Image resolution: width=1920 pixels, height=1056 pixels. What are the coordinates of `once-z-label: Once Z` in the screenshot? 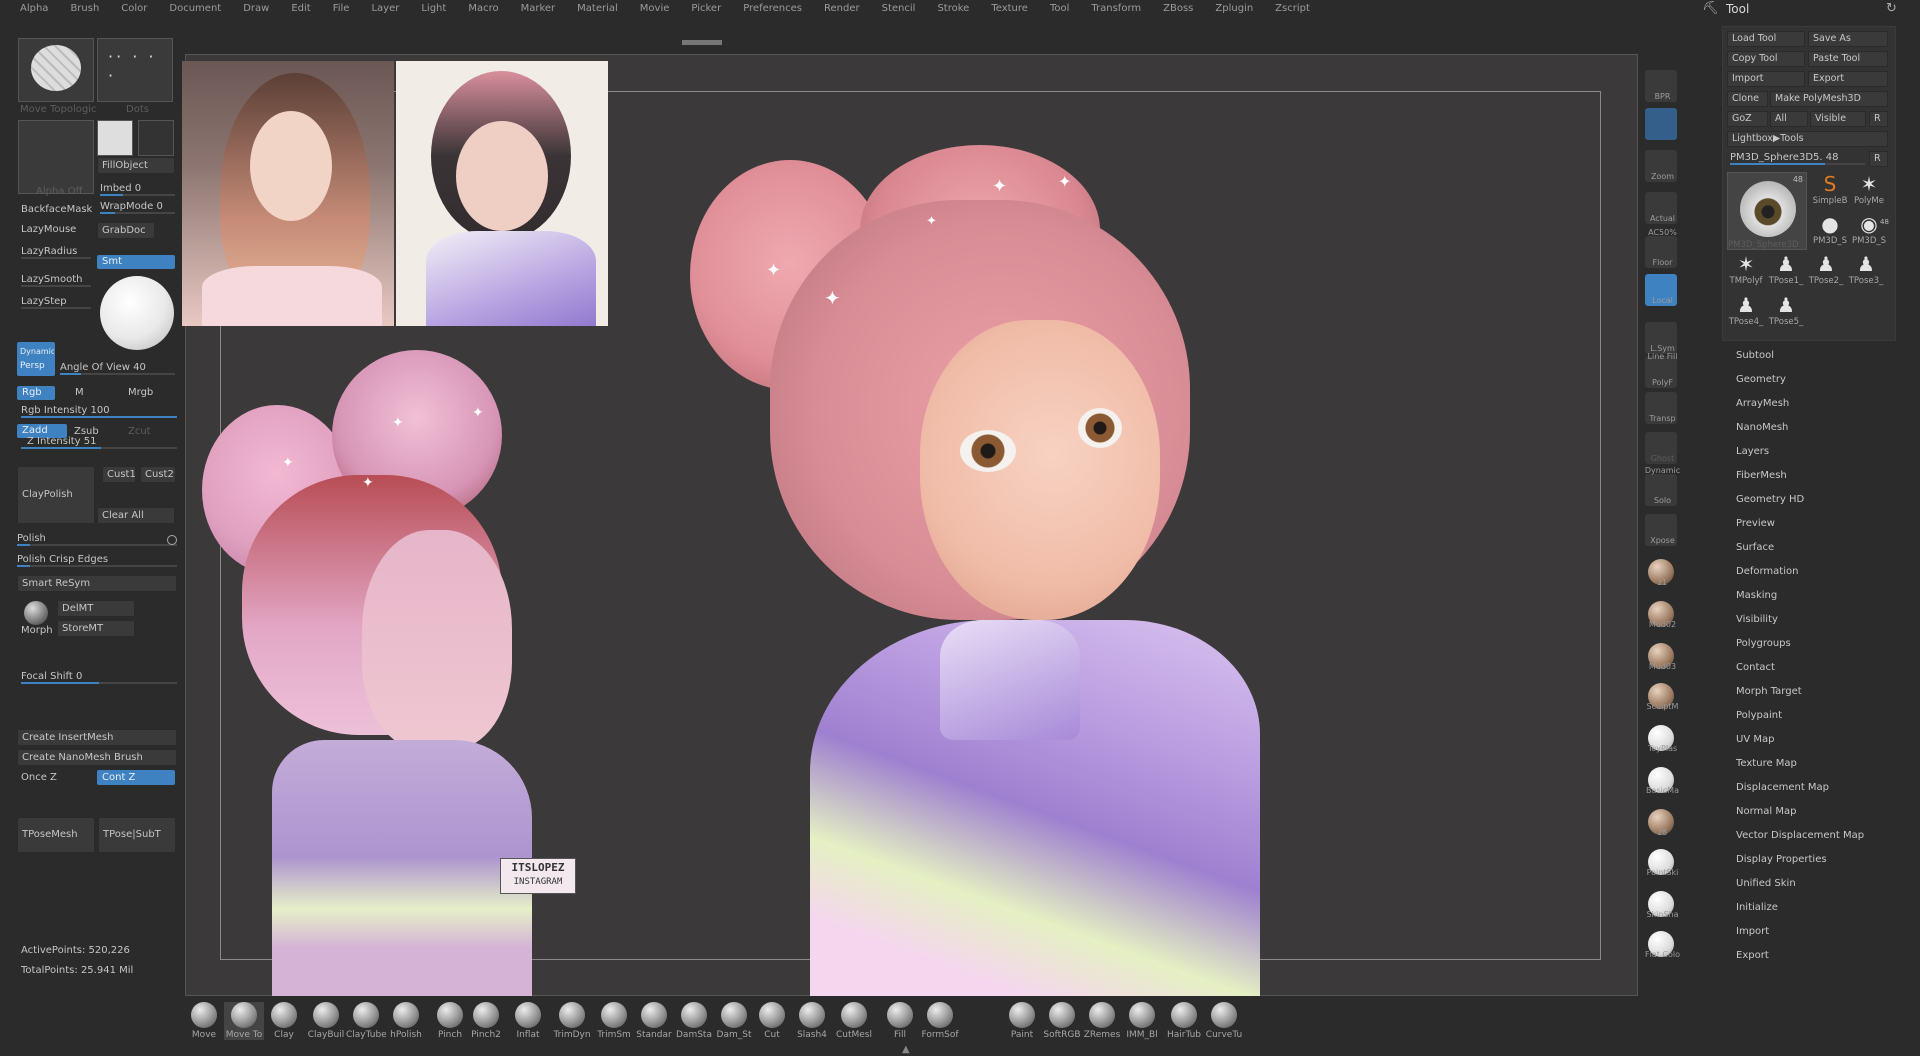 It's located at (39, 777).